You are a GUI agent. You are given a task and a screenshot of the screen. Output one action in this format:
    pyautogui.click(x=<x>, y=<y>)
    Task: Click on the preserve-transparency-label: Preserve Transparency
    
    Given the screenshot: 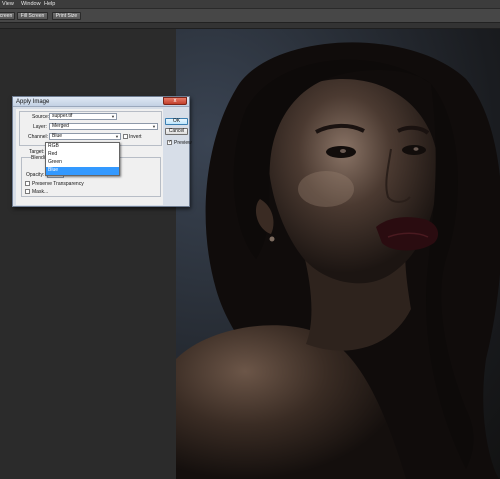 What is the action you would take?
    pyautogui.click(x=58, y=184)
    